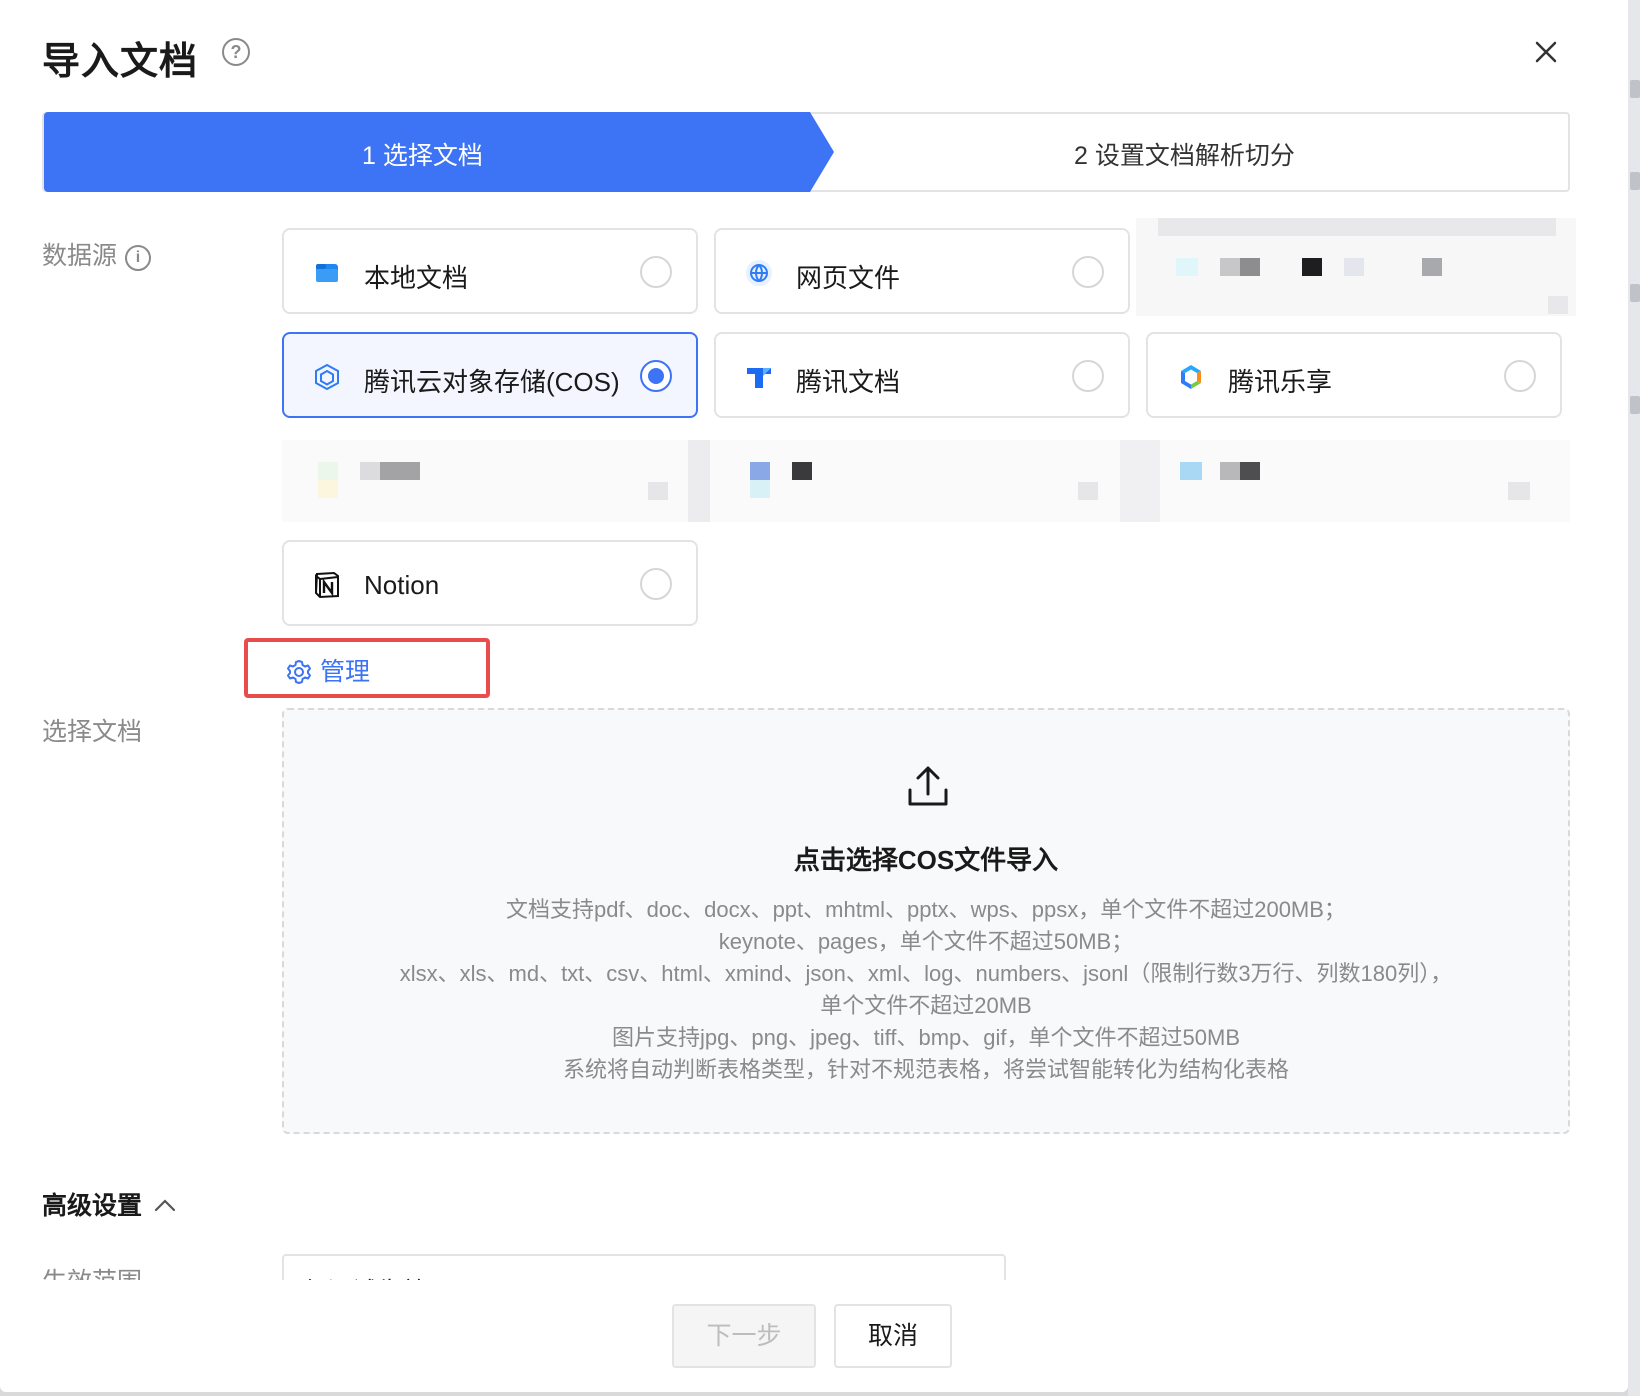 The image size is (1640, 1396). Describe the element at coordinates (120, 62) in the screenshot. I see `dialog-title: 导入文档` at that location.